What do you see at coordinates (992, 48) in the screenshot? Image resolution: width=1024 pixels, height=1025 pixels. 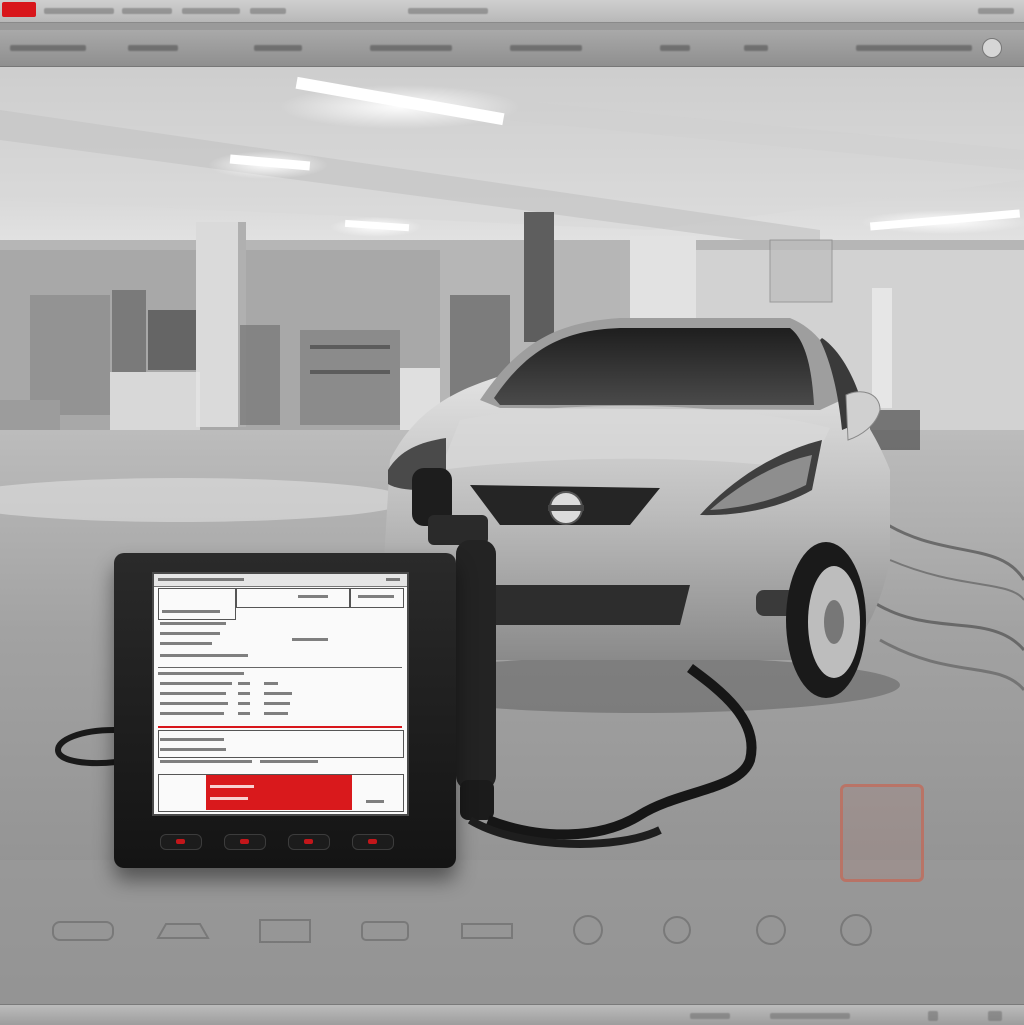 I see `account-icon` at bounding box center [992, 48].